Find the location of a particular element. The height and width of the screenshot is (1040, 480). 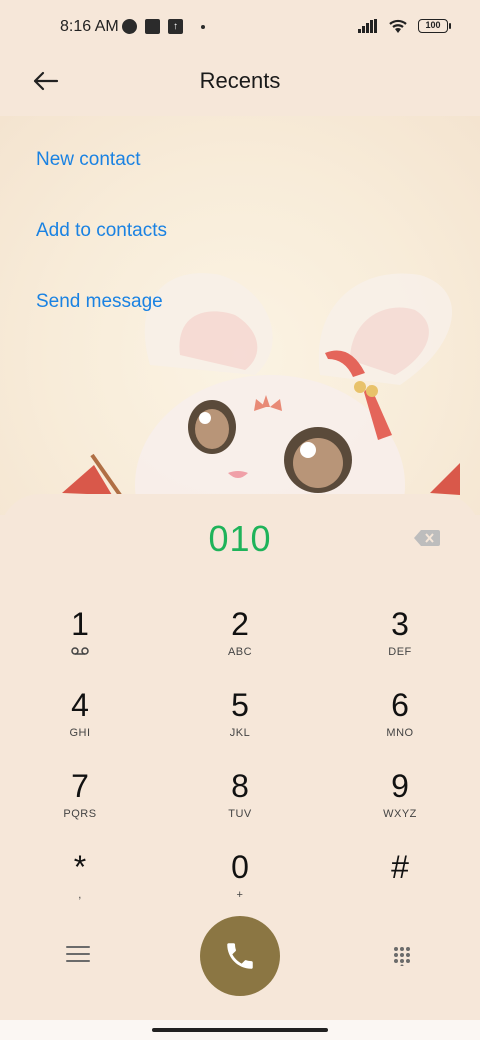

key-digit: 1 is located at coordinates (80, 624).